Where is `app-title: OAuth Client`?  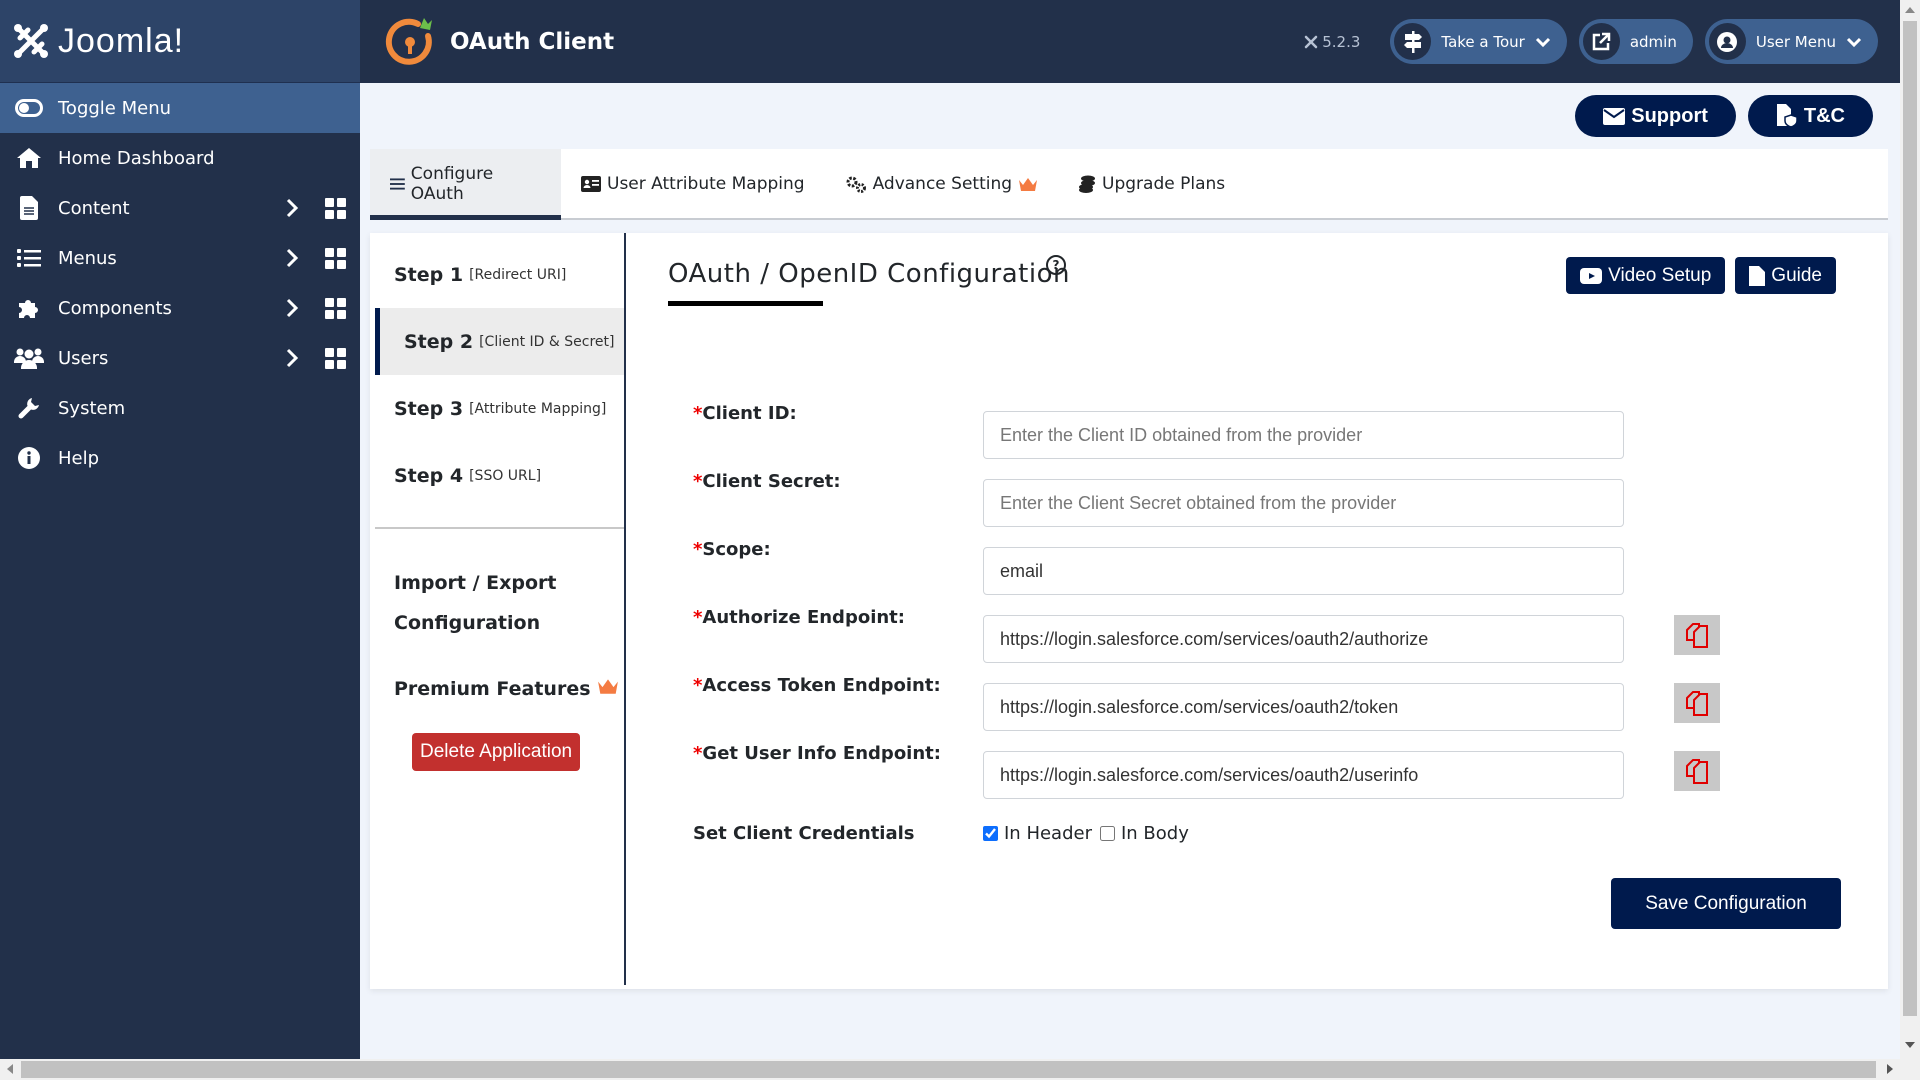
app-title: OAuth Client is located at coordinates (532, 41).